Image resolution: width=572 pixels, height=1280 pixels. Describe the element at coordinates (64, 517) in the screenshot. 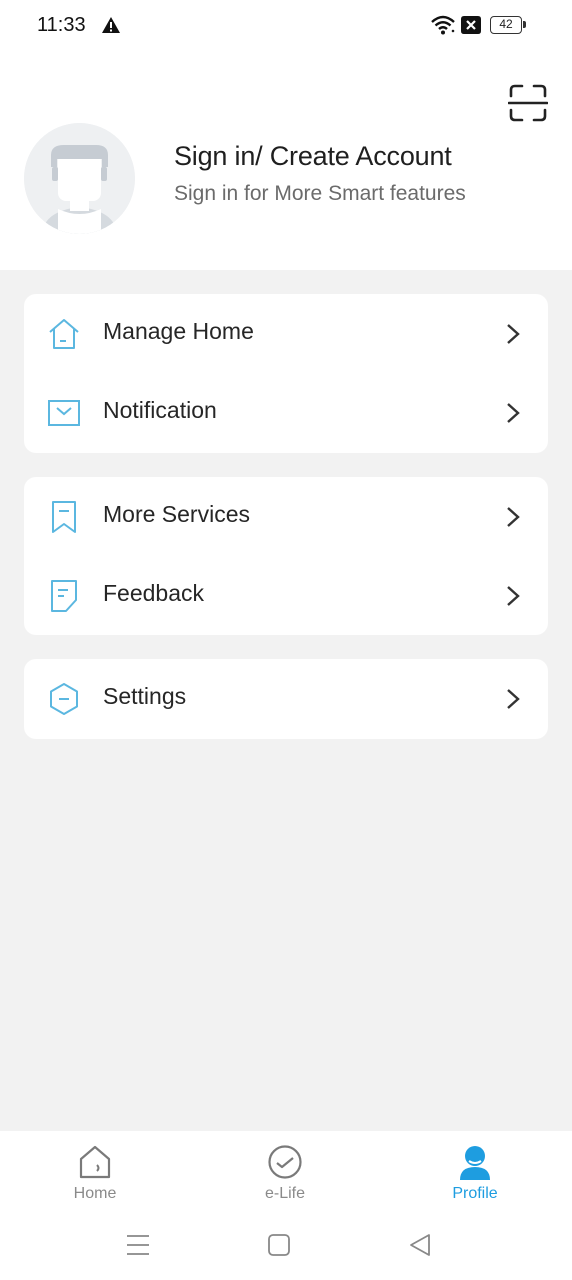

I see `bookmark-icon` at that location.